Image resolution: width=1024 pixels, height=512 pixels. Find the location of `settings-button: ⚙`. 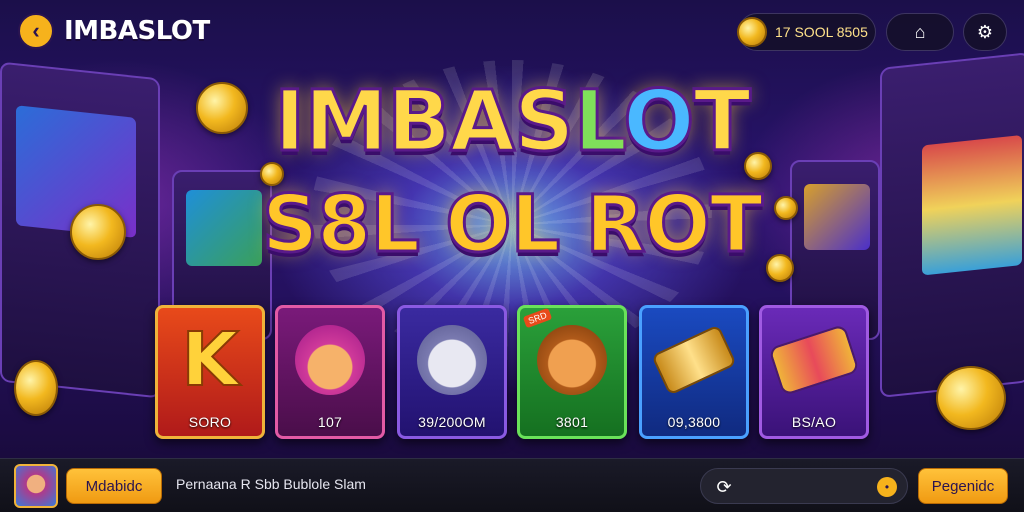

settings-button: ⚙ is located at coordinates (985, 32).